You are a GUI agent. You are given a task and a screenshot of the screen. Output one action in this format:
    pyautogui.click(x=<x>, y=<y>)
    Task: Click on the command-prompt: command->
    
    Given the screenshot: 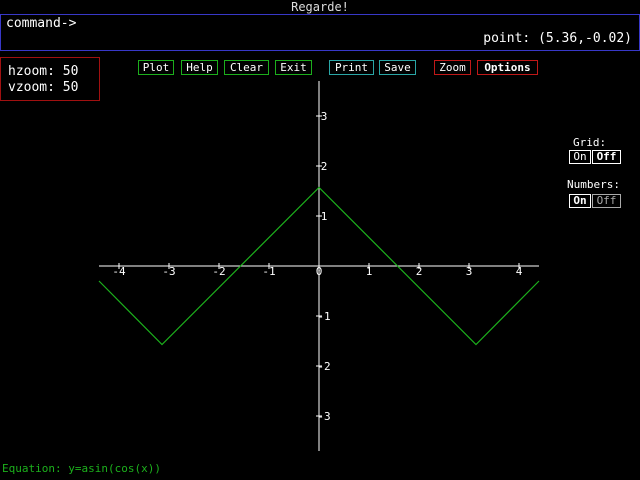 What is the action you would take?
    pyautogui.click(x=41, y=24)
    